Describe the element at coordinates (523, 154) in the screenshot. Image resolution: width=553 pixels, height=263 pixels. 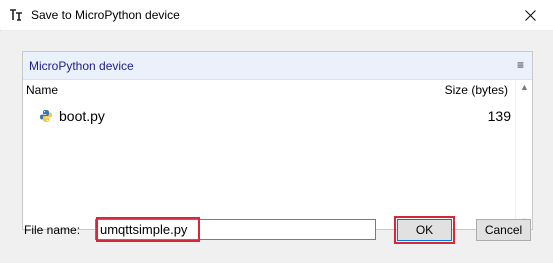
I see `vertical-scrollbar: ▲ ▼` at that location.